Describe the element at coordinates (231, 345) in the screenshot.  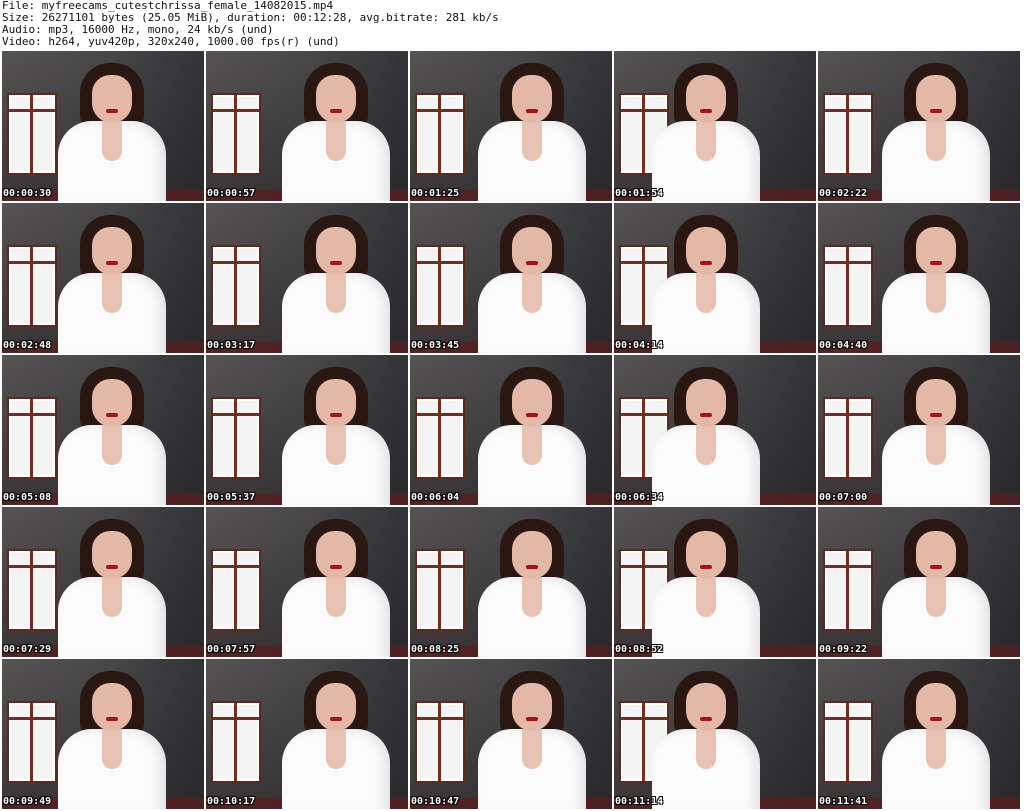
I see `thumbnail-timestamp: 00:03:17` at that location.